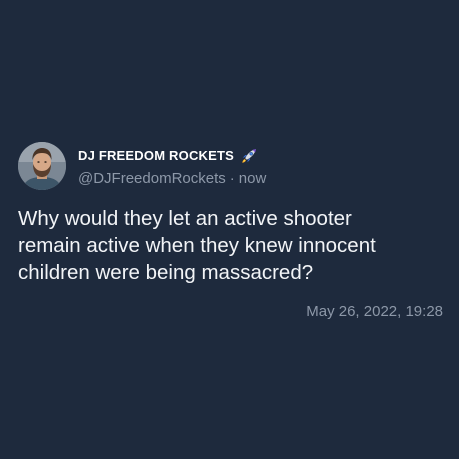 This screenshot has height=459, width=459. What do you see at coordinates (166, 272) in the screenshot?
I see `tweet-text-line: children were being massacred?` at bounding box center [166, 272].